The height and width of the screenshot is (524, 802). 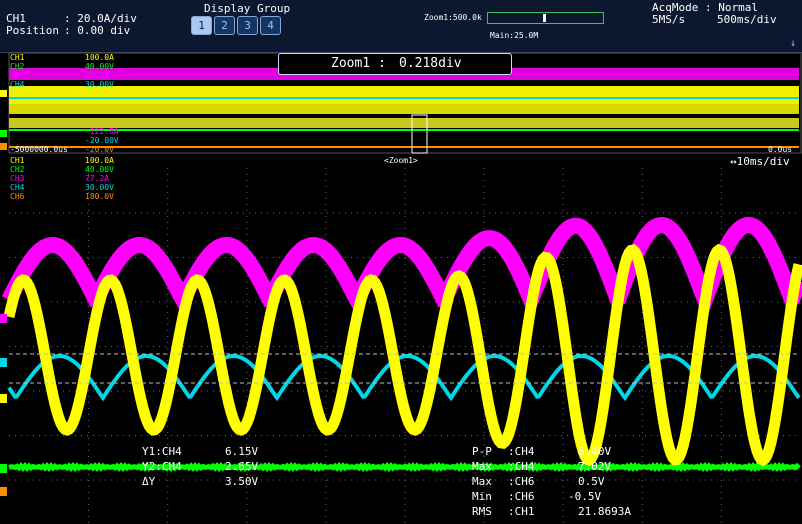 I want to click on zoom-ch6-scale: 180.0V, so click(x=99, y=196).